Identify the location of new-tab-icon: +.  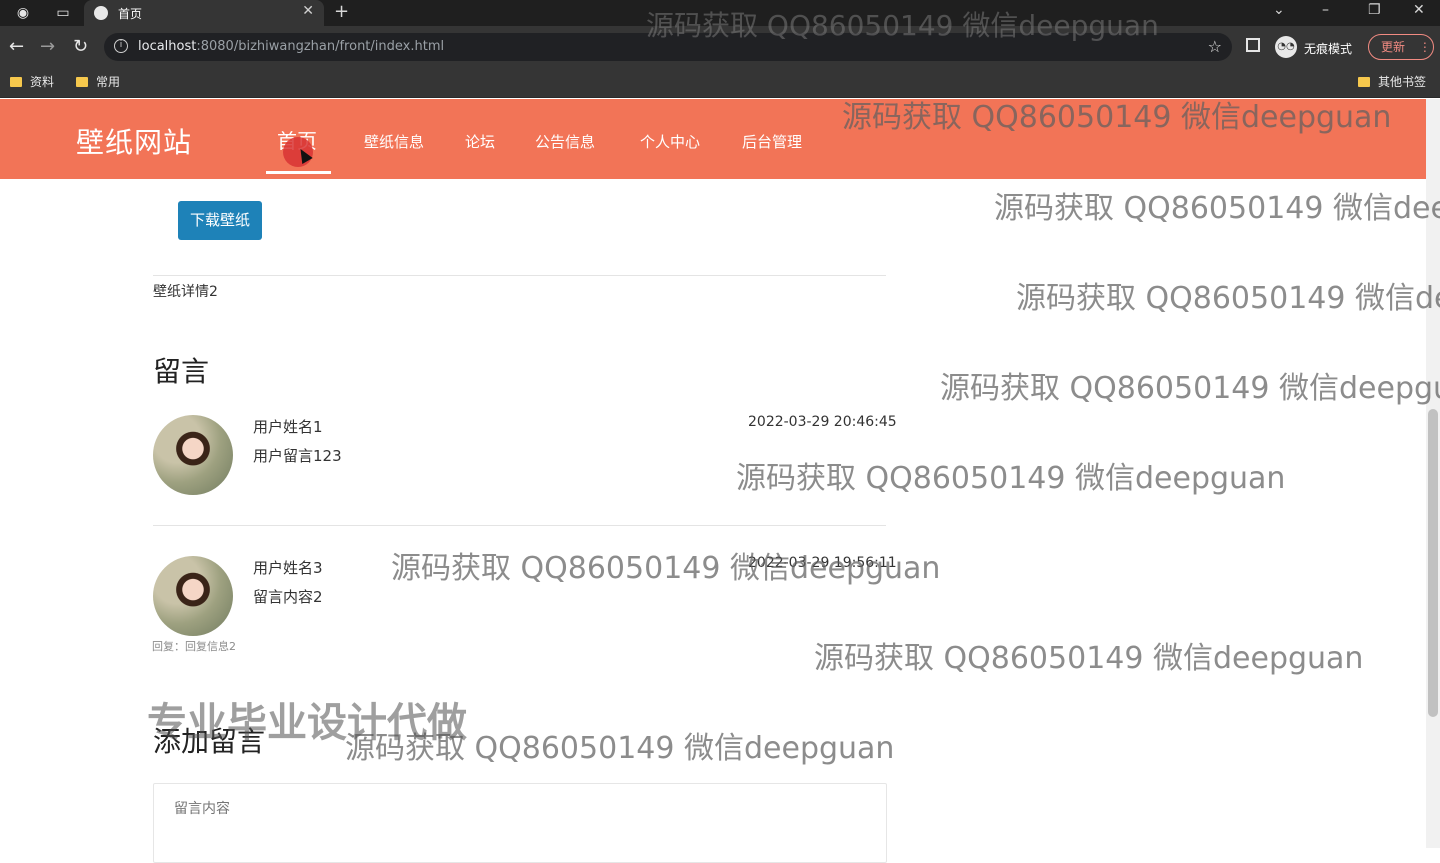
(341, 11).